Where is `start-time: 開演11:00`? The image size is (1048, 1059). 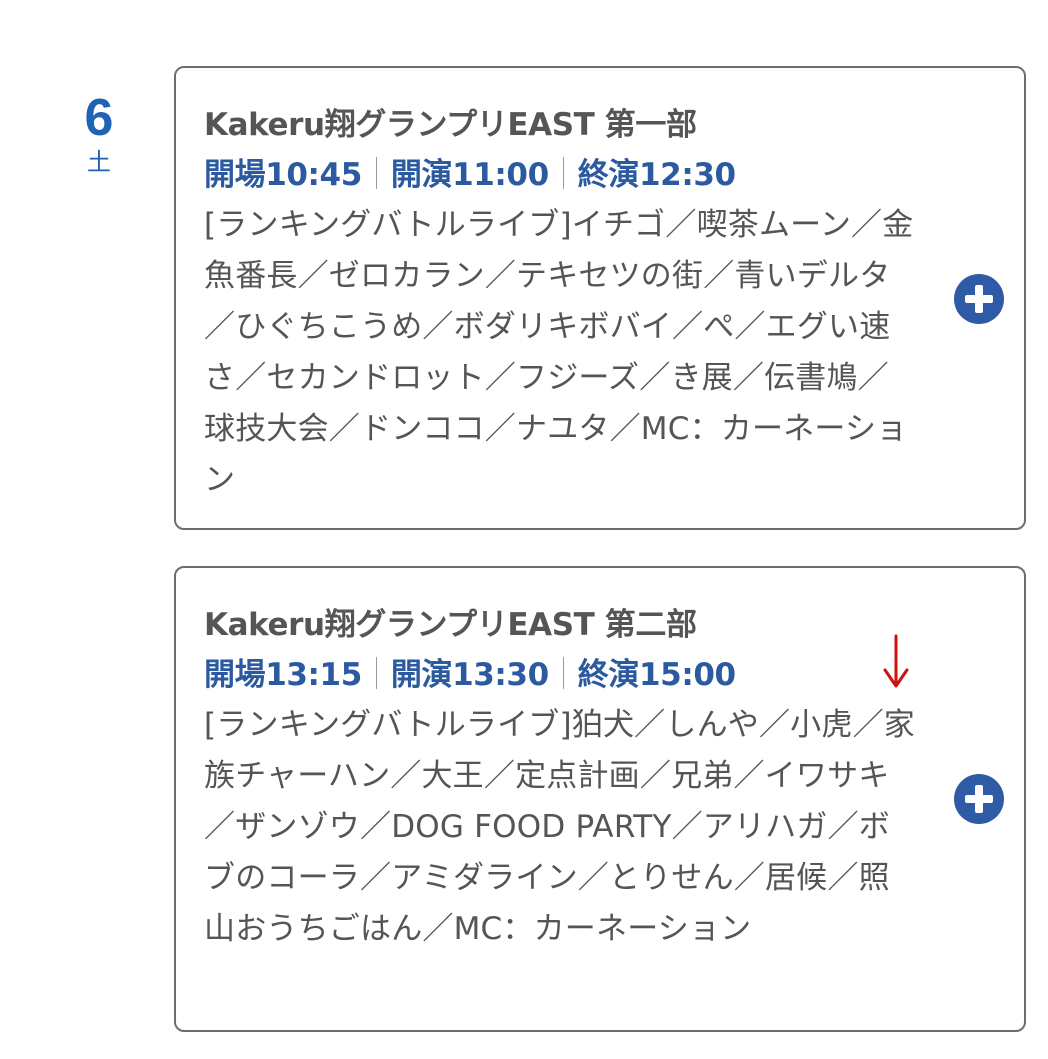
start-time: 開演11:00 is located at coordinates (469, 175).